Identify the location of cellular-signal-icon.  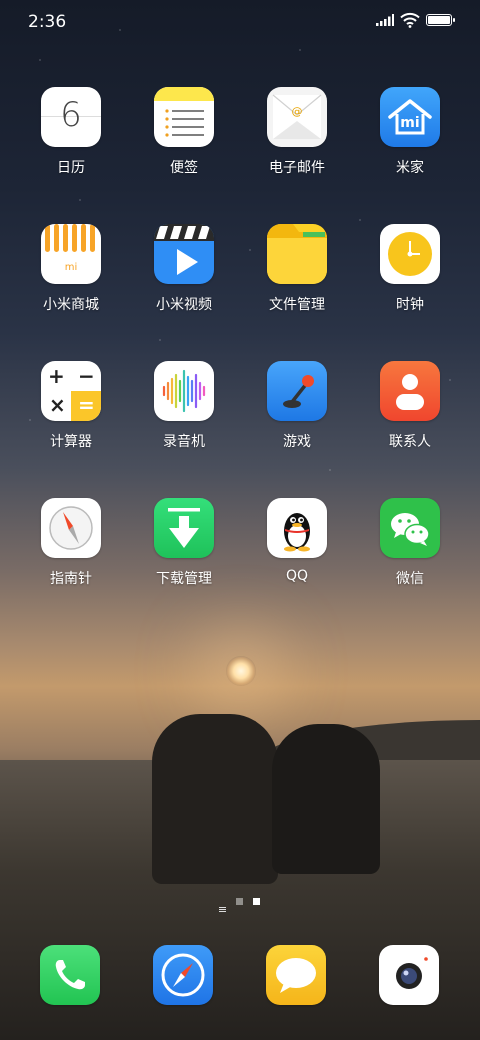
(385, 20).